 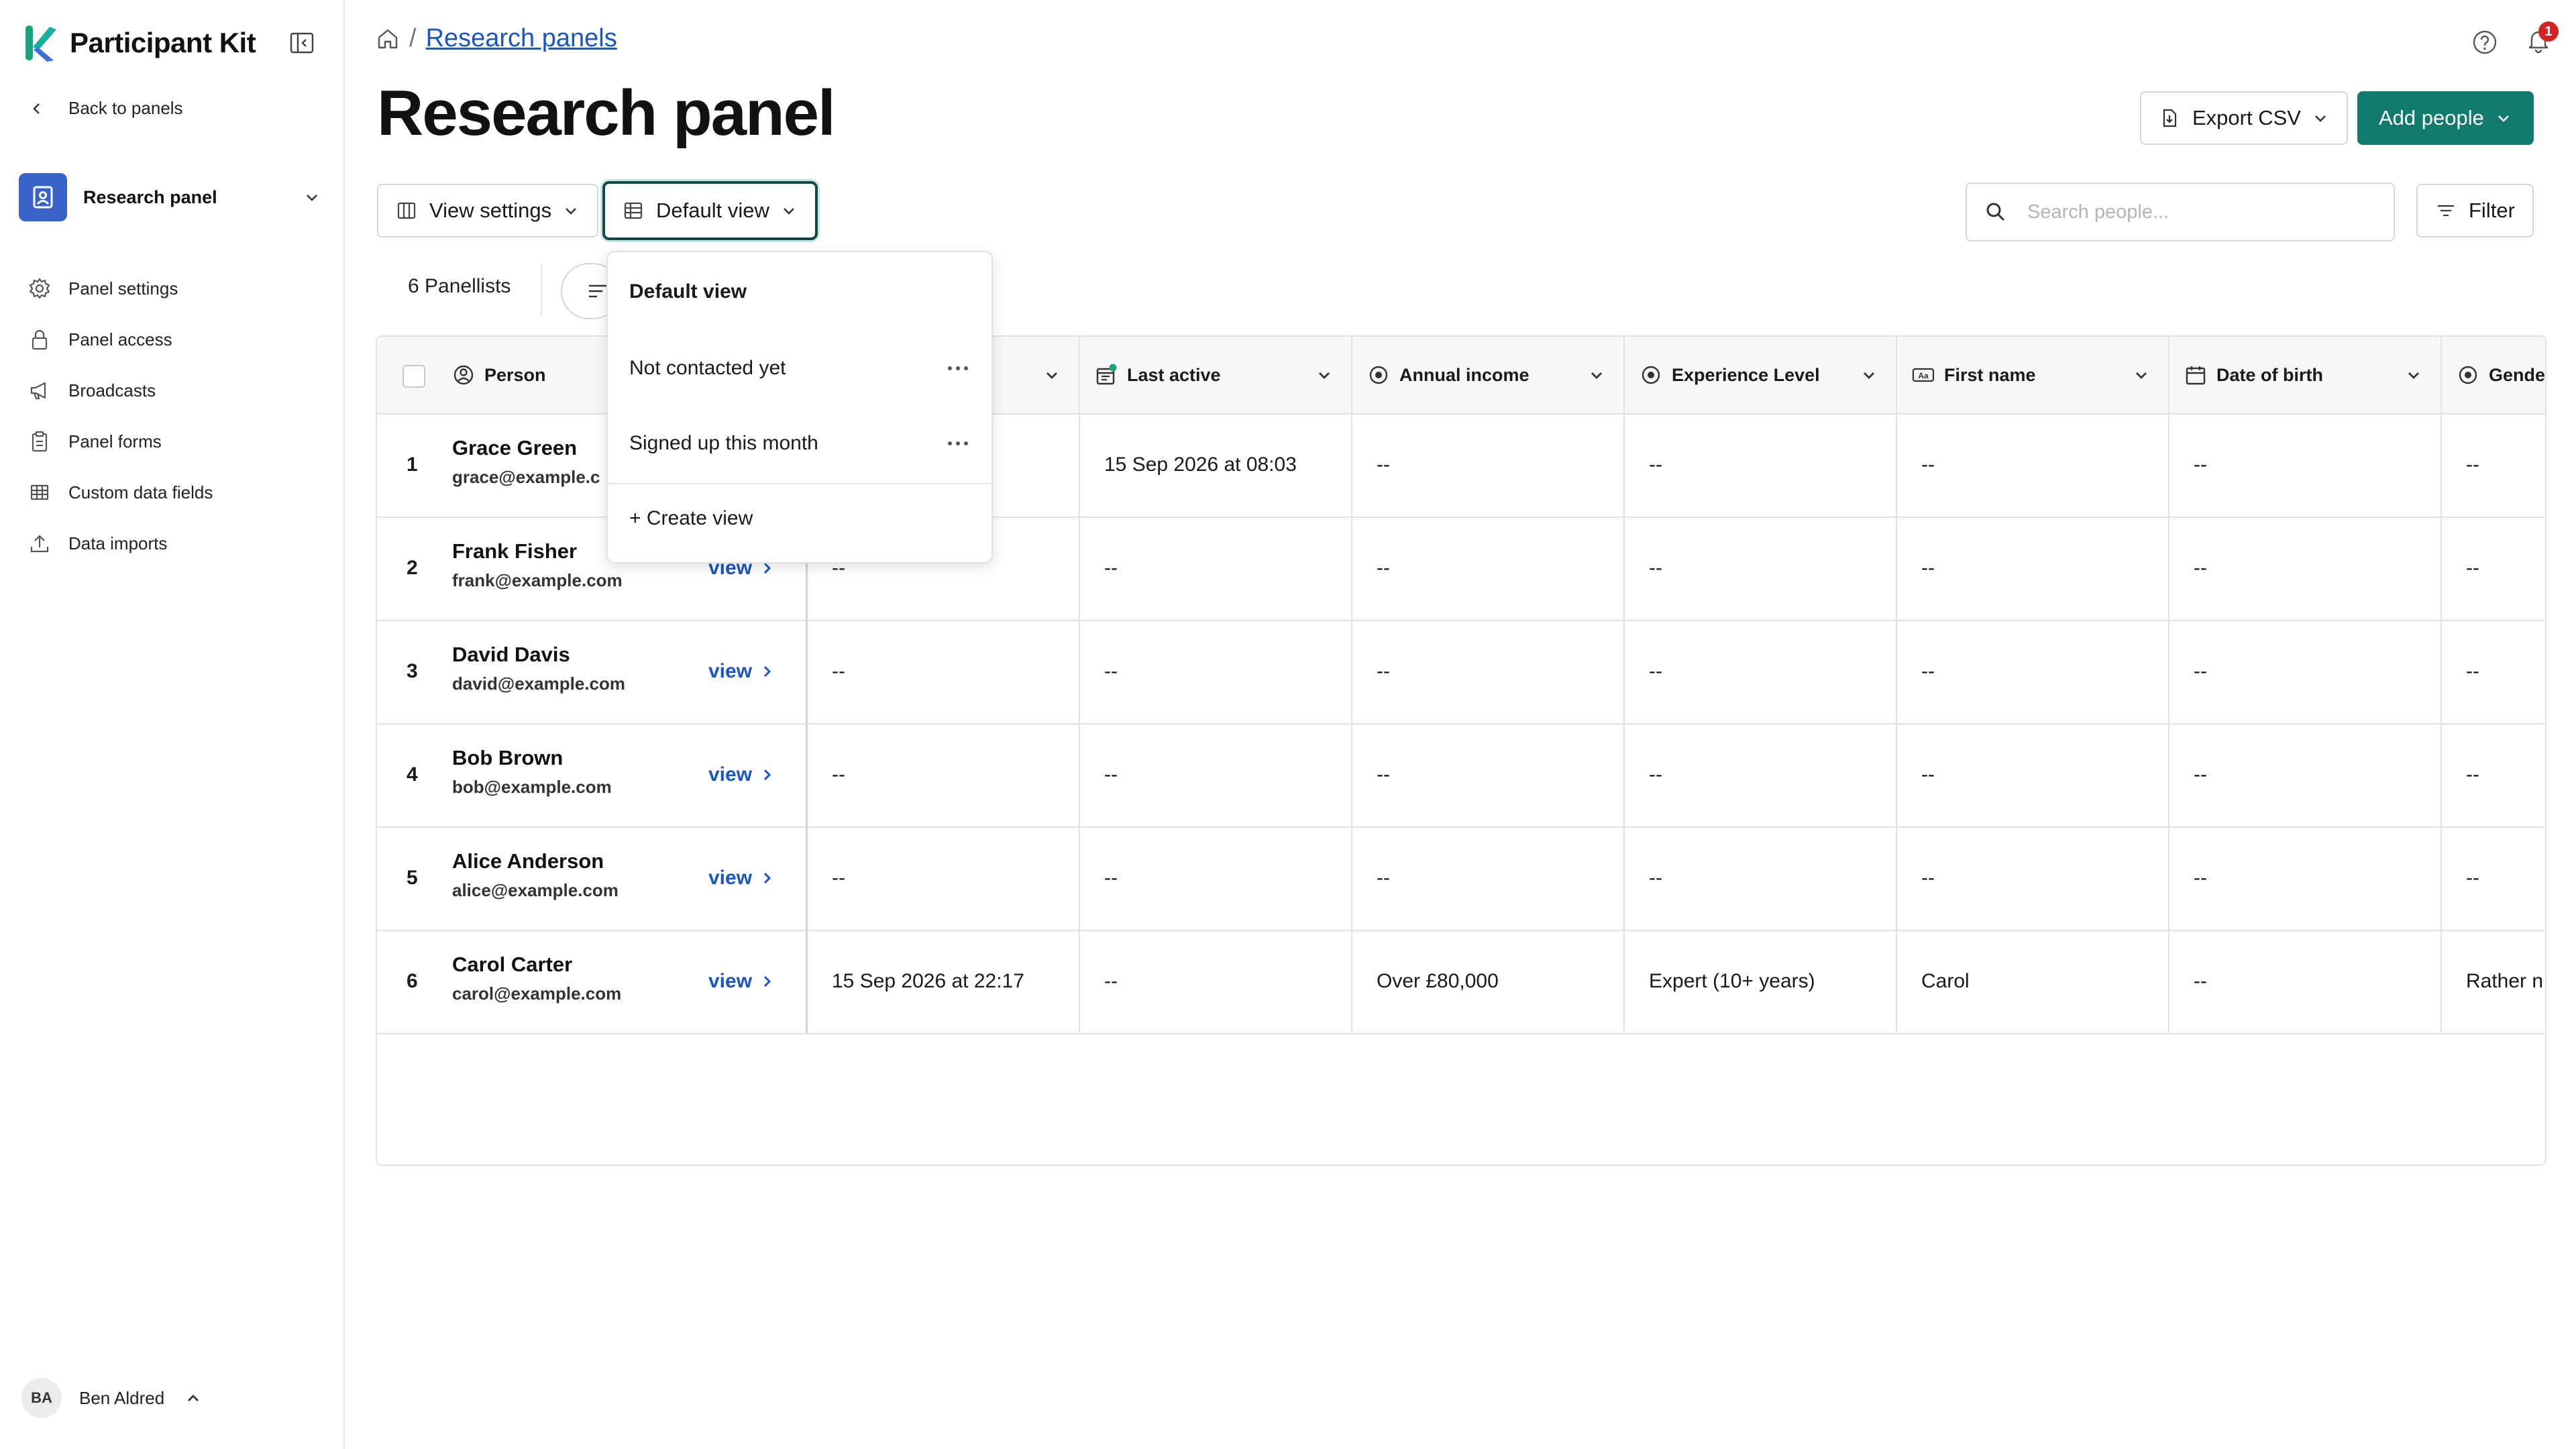 I want to click on sidebar-item-label: Data imports, so click(x=118, y=543).